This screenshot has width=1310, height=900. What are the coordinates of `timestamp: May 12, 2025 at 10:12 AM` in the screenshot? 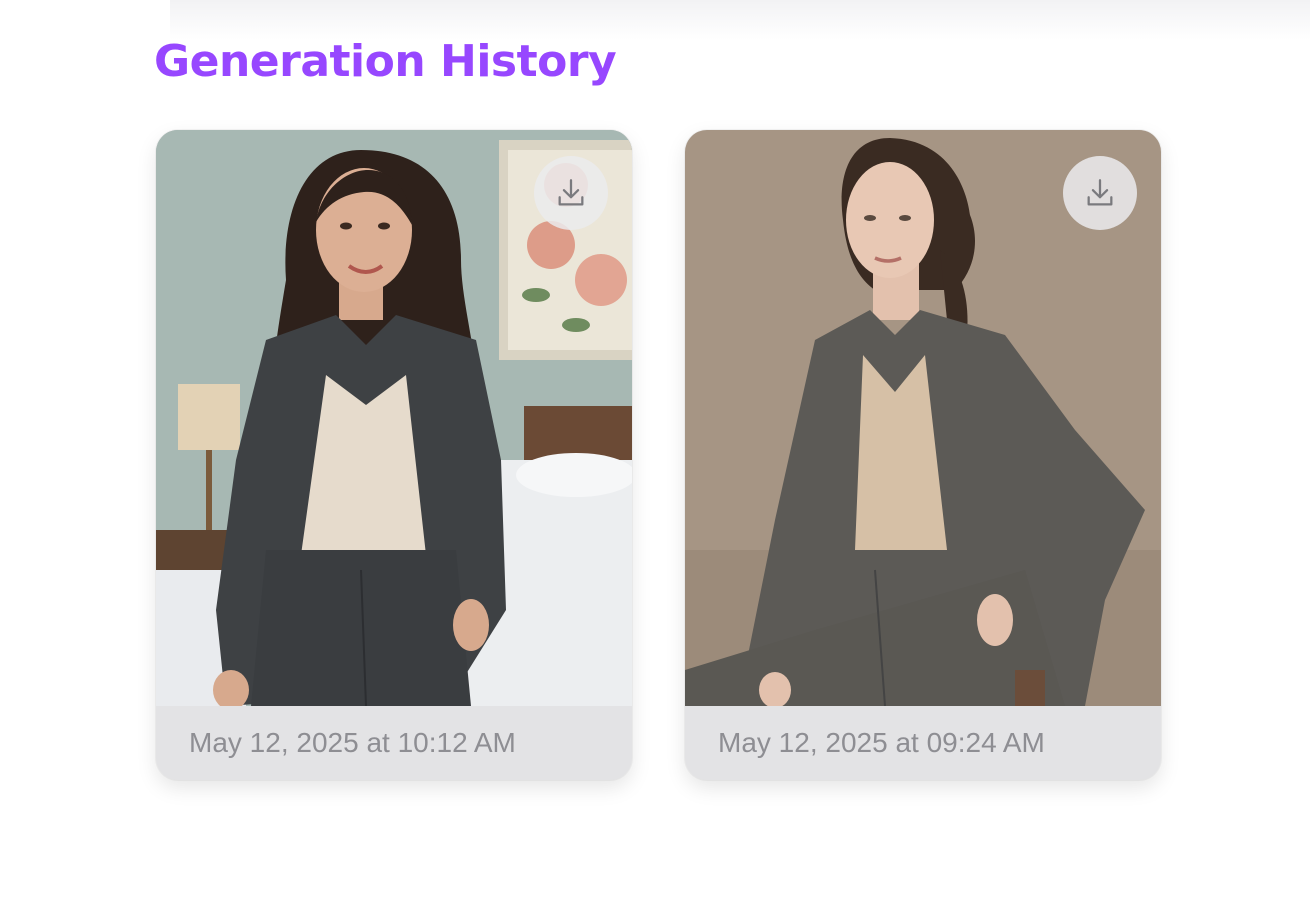 It's located at (352, 742).